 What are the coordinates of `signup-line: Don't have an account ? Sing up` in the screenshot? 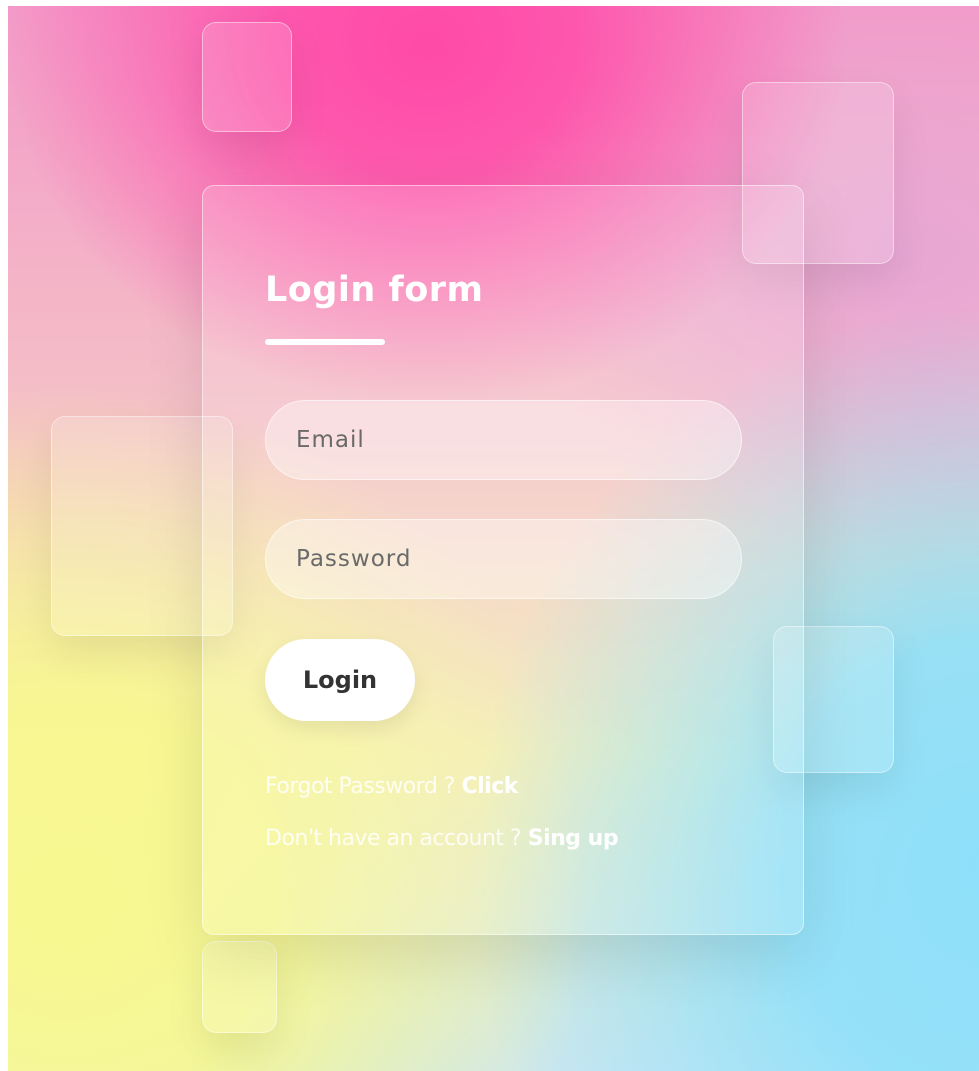 It's located at (442, 838).